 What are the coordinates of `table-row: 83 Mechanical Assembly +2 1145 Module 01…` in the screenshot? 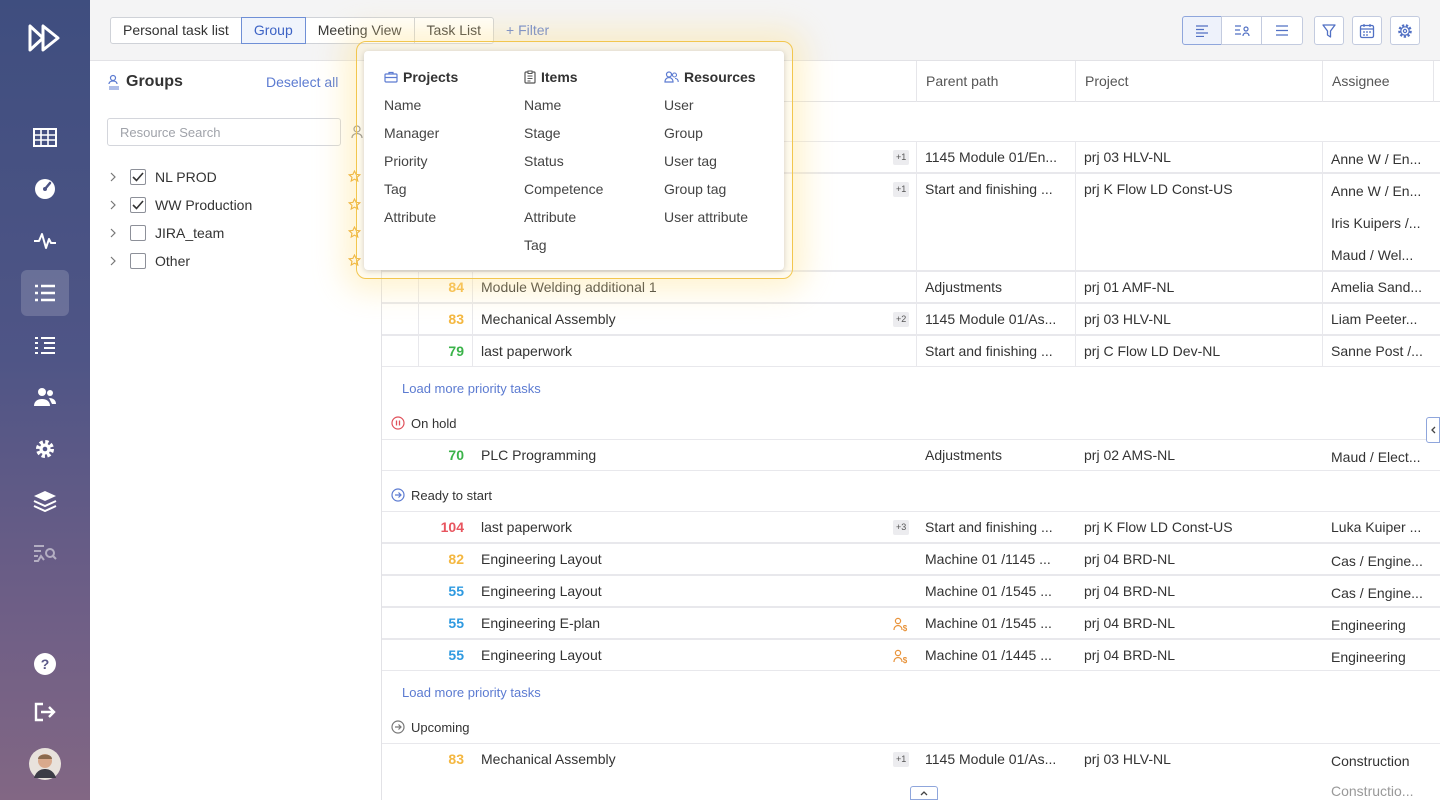 It's located at (911, 319).